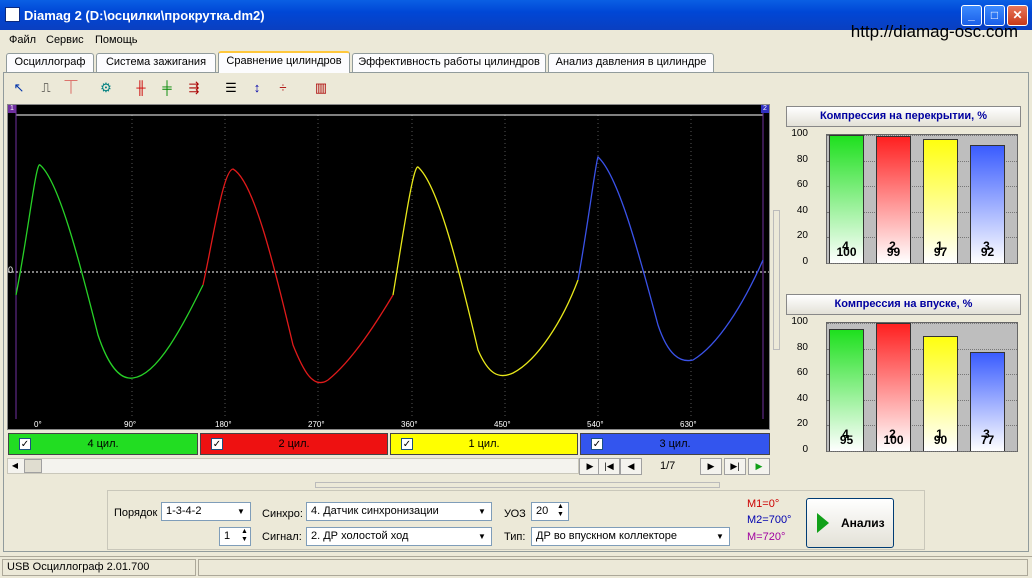 This screenshot has height=578, width=1032. Describe the element at coordinates (244, 536) in the screenshot. I see `order-sub-spinner: ▲ ▼` at that location.